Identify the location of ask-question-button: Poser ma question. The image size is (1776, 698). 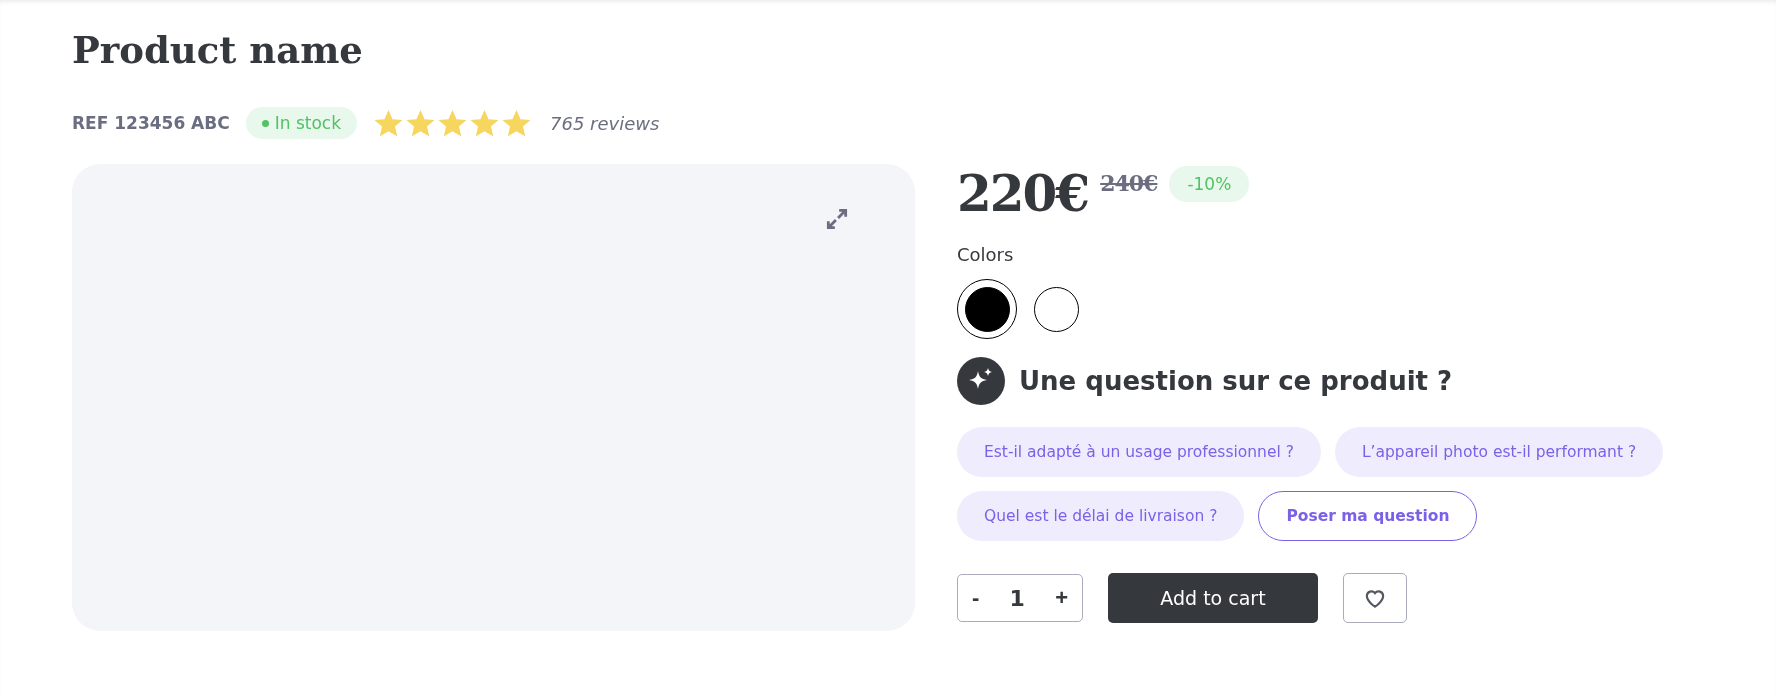
(1368, 516).